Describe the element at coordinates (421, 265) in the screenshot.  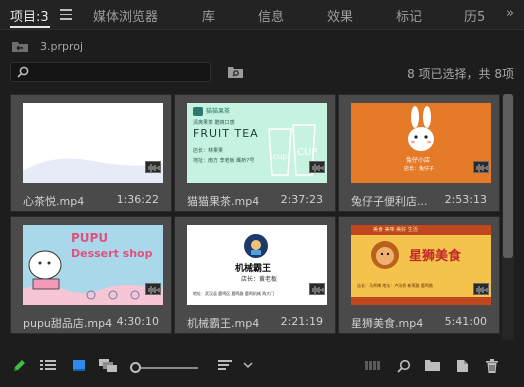
I see `thumbnail: 美食 美味 美好 生活 星狮美食 店长：马师傅 地址：卢沟桥 新荣路 鹿鸣路` at that location.